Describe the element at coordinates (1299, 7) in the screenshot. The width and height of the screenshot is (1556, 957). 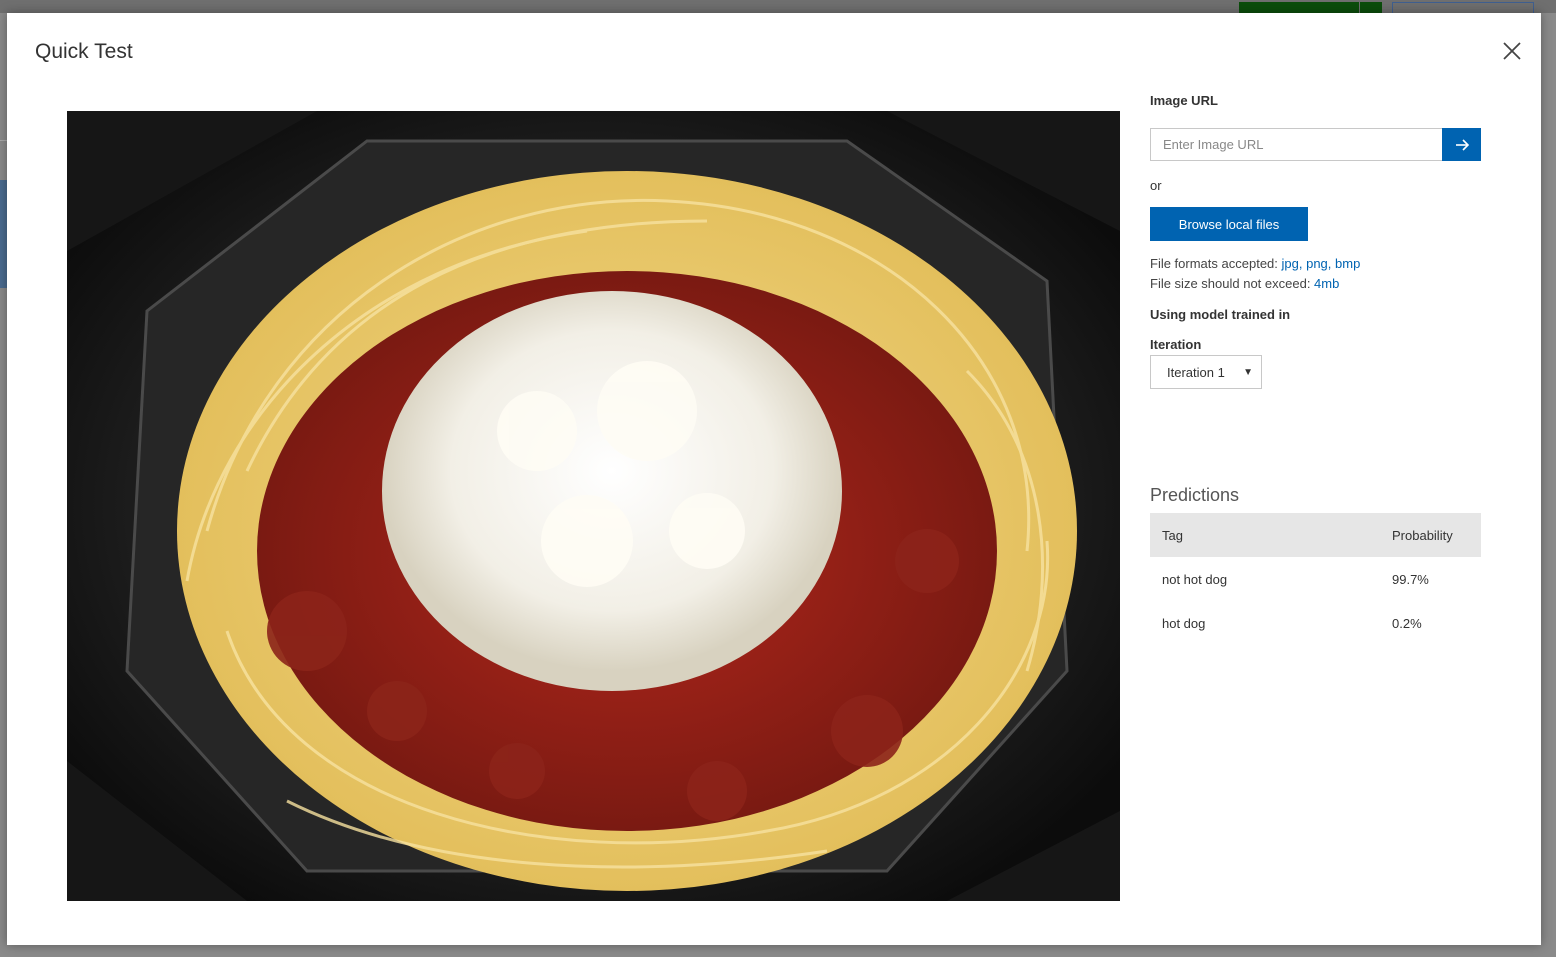
I see `background-train-button` at that location.